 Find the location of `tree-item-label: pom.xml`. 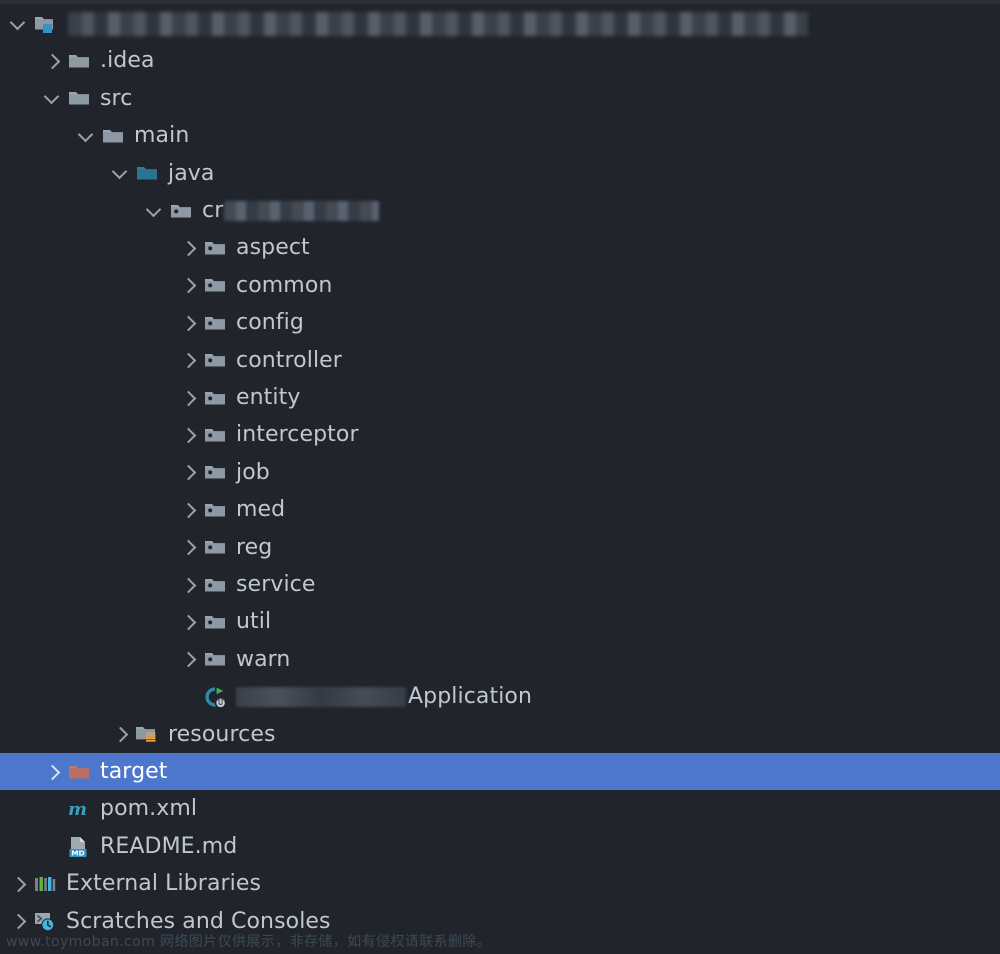

tree-item-label: pom.xml is located at coordinates (149, 809).